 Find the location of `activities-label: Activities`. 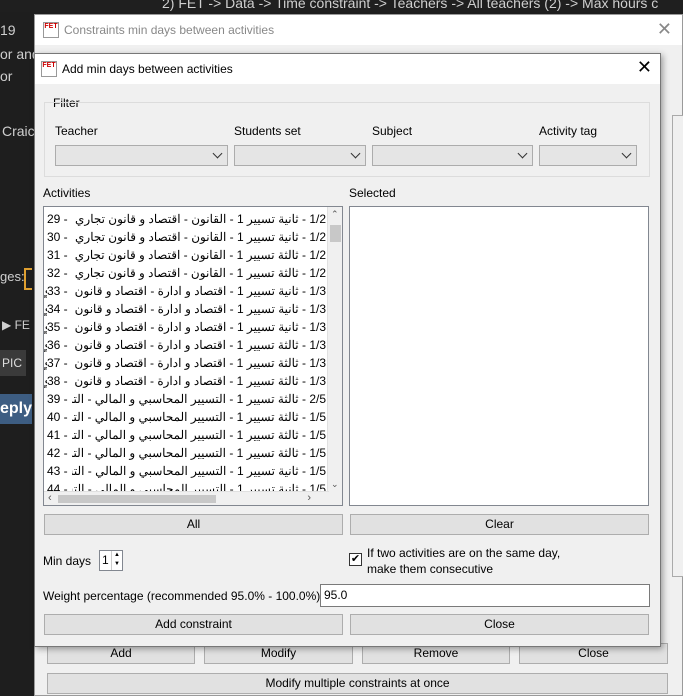

activities-label: Activities is located at coordinates (67, 193).